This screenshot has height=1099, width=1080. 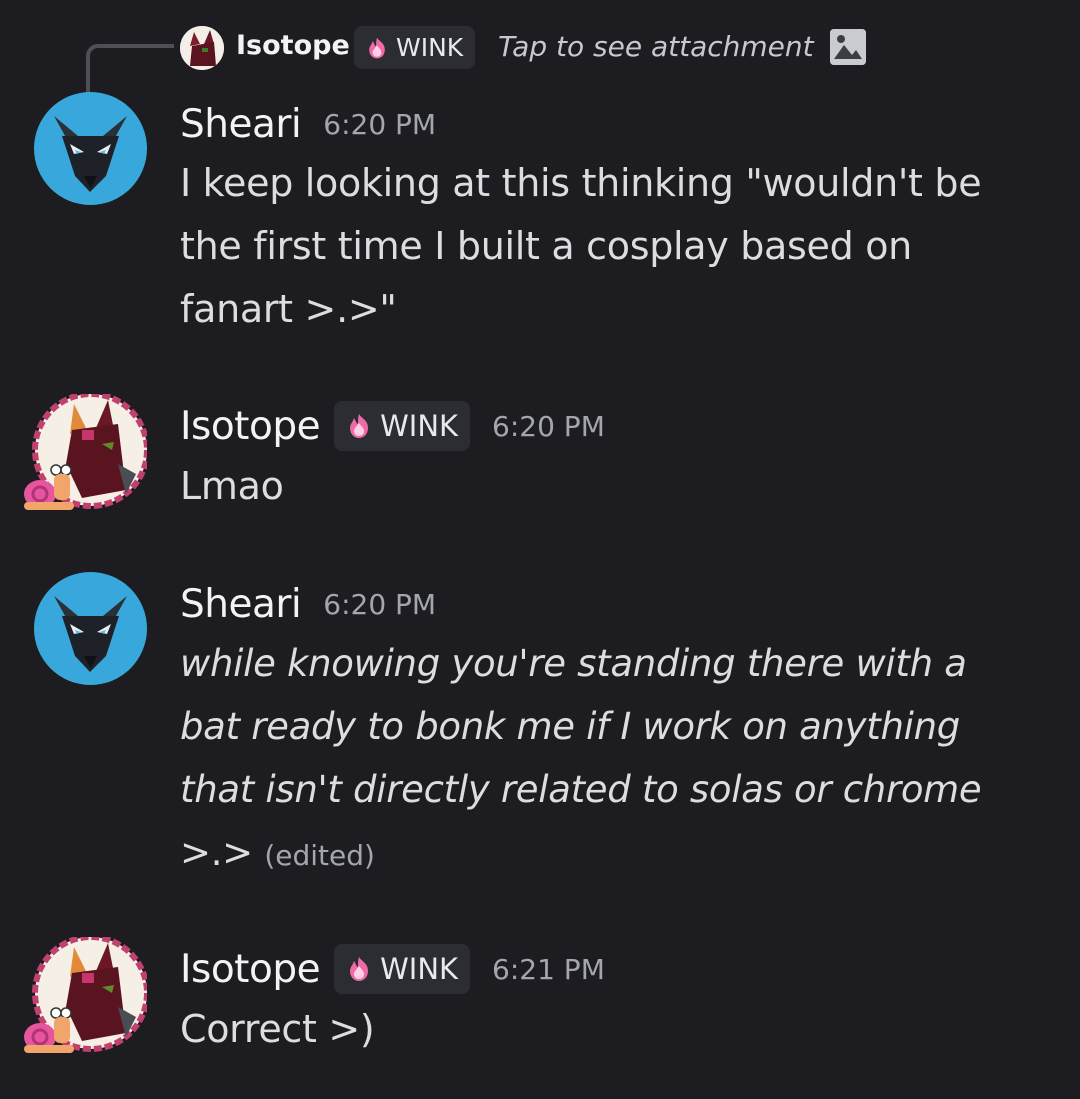 I want to click on reply-author-name: Isotope, so click(x=293, y=45).